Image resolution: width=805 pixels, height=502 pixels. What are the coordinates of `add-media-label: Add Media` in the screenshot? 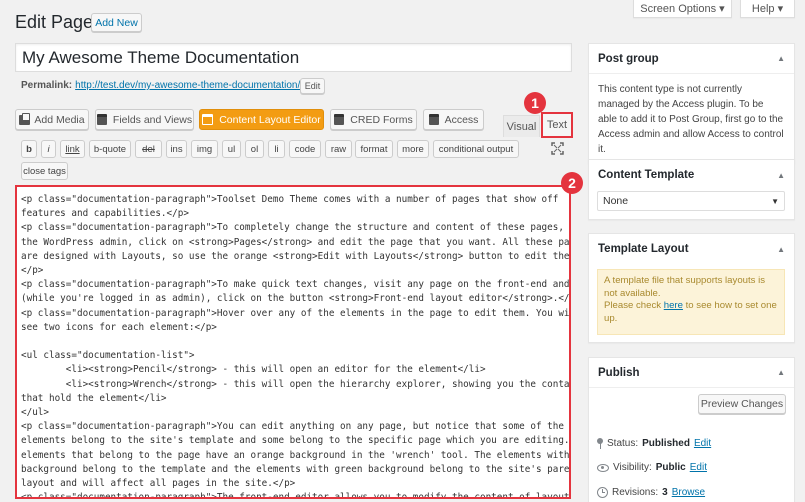 It's located at (59, 119).